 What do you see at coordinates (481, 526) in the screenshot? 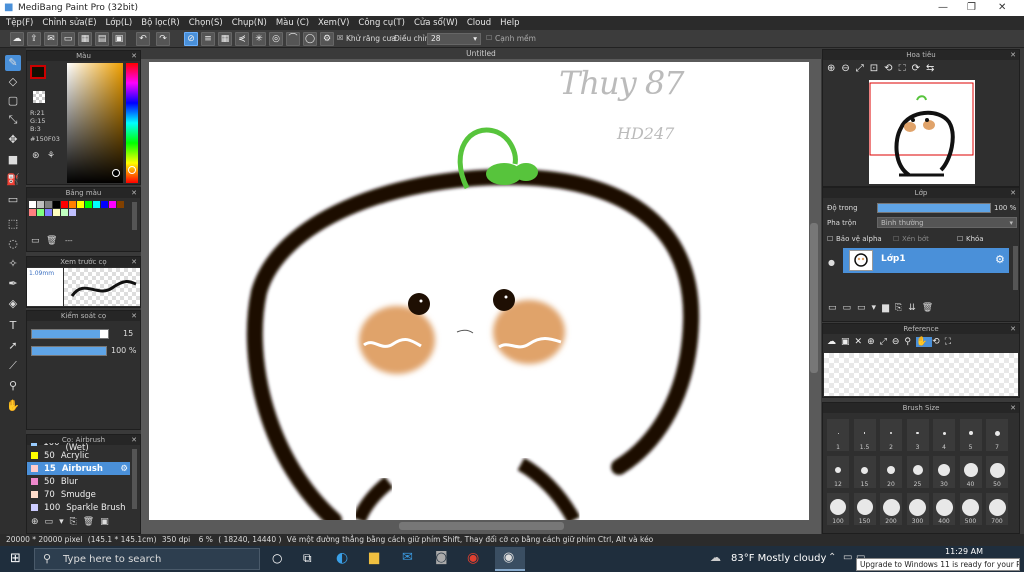
I see `horizontal-scrollbar` at bounding box center [481, 526].